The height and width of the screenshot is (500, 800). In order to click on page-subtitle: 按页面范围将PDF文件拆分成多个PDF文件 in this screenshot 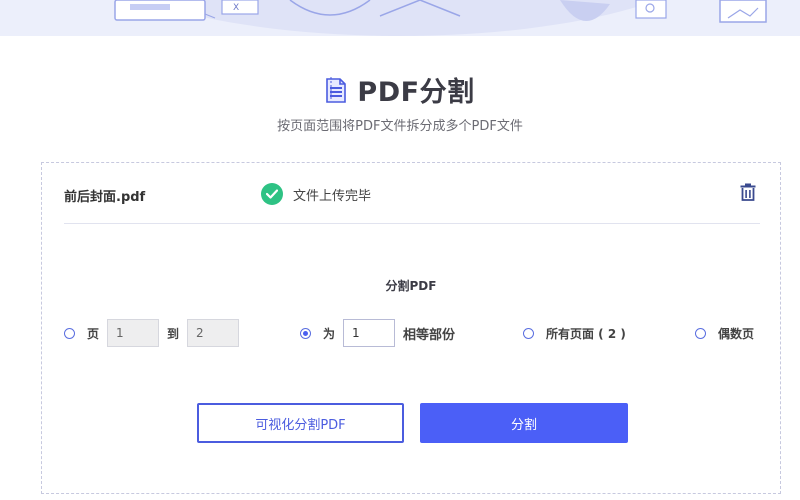, I will do `click(400, 126)`.